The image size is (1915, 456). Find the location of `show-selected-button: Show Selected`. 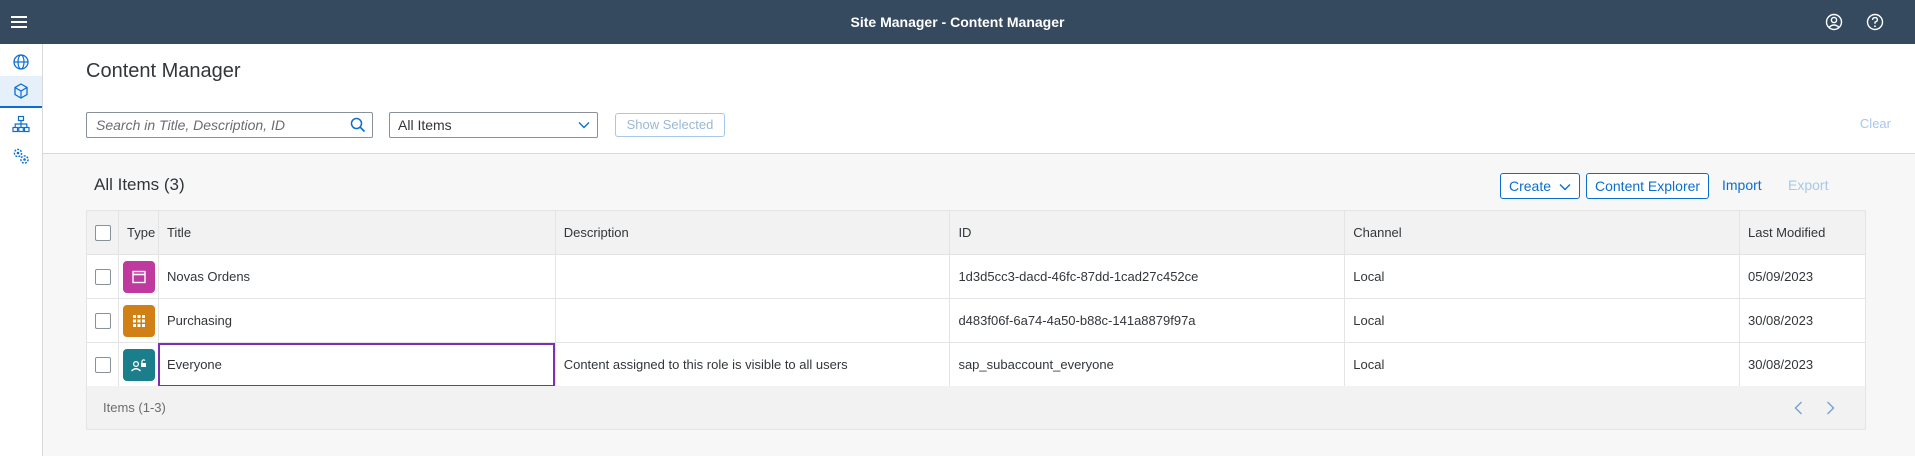

show-selected-button: Show Selected is located at coordinates (670, 125).